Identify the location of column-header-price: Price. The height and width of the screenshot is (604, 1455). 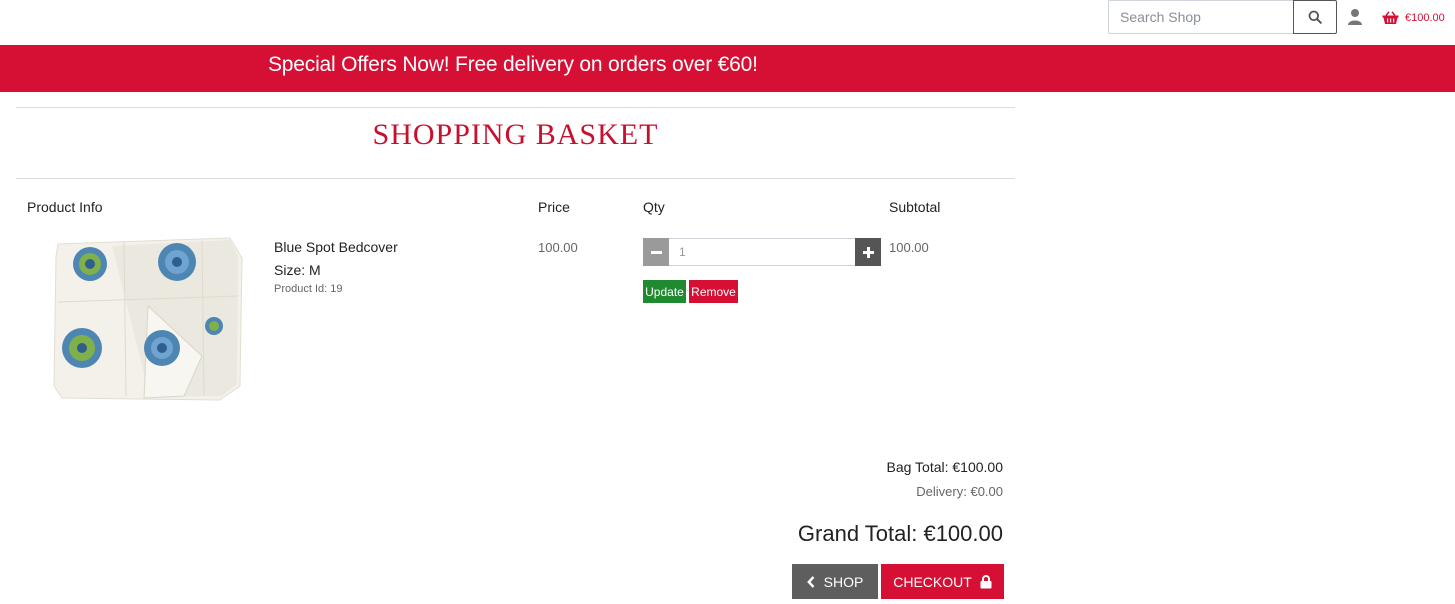
(554, 207).